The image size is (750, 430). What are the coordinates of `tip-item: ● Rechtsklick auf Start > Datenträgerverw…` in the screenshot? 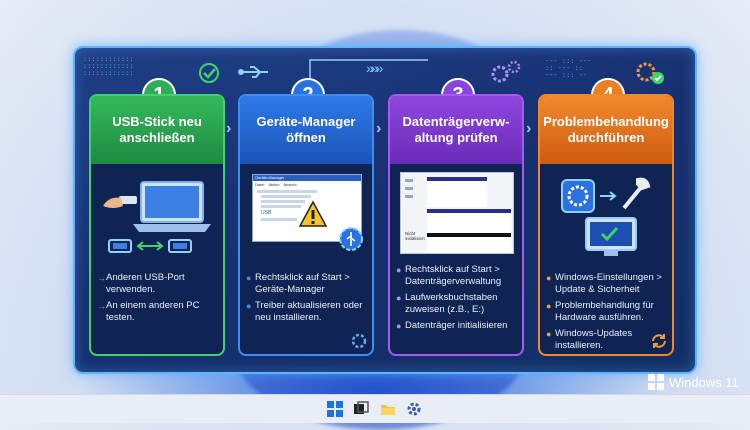 It's located at (449, 275).